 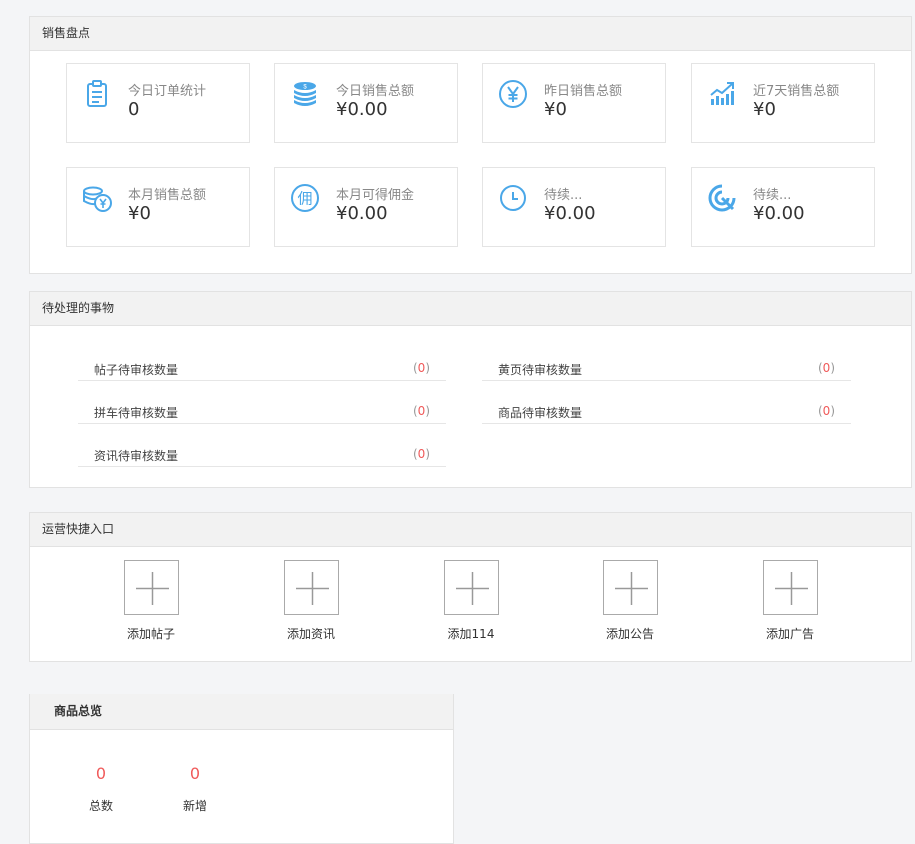 I want to click on sales-panel-title: 销售盘点, so click(x=470, y=34).